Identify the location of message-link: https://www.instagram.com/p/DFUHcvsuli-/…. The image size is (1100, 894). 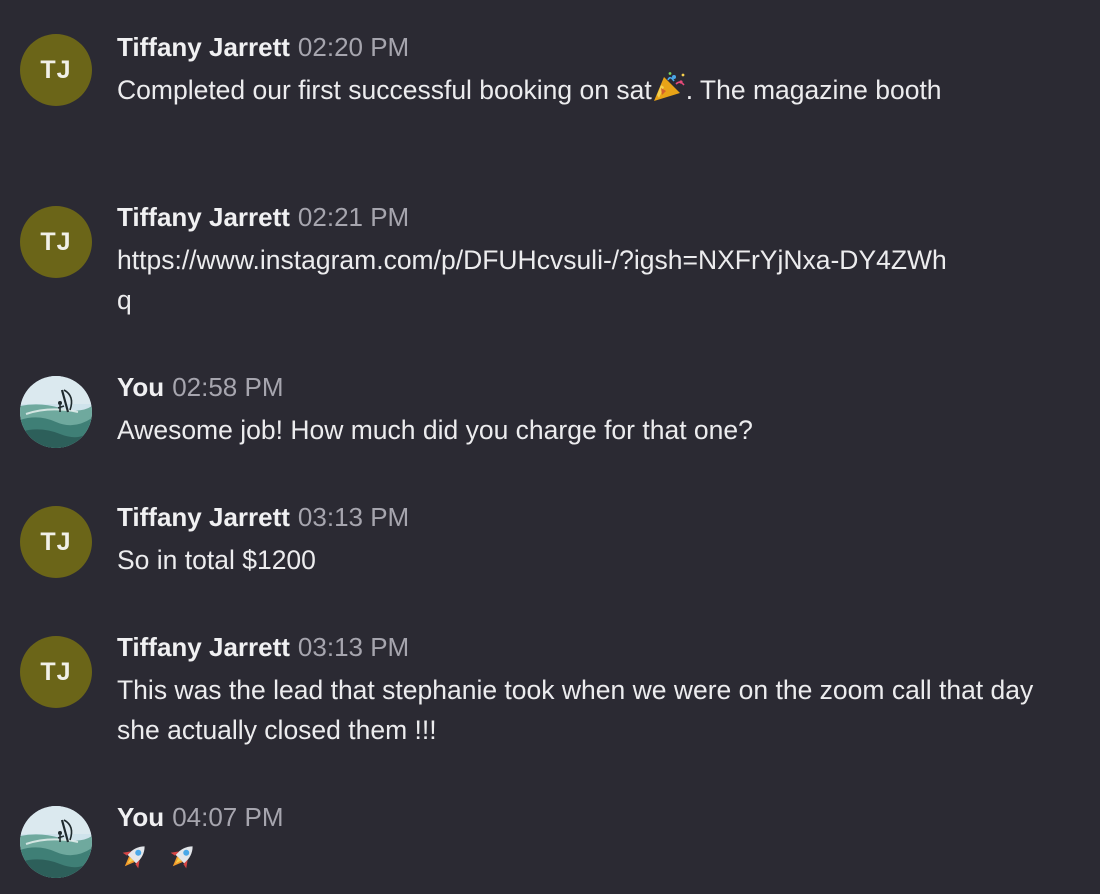
(532, 280).